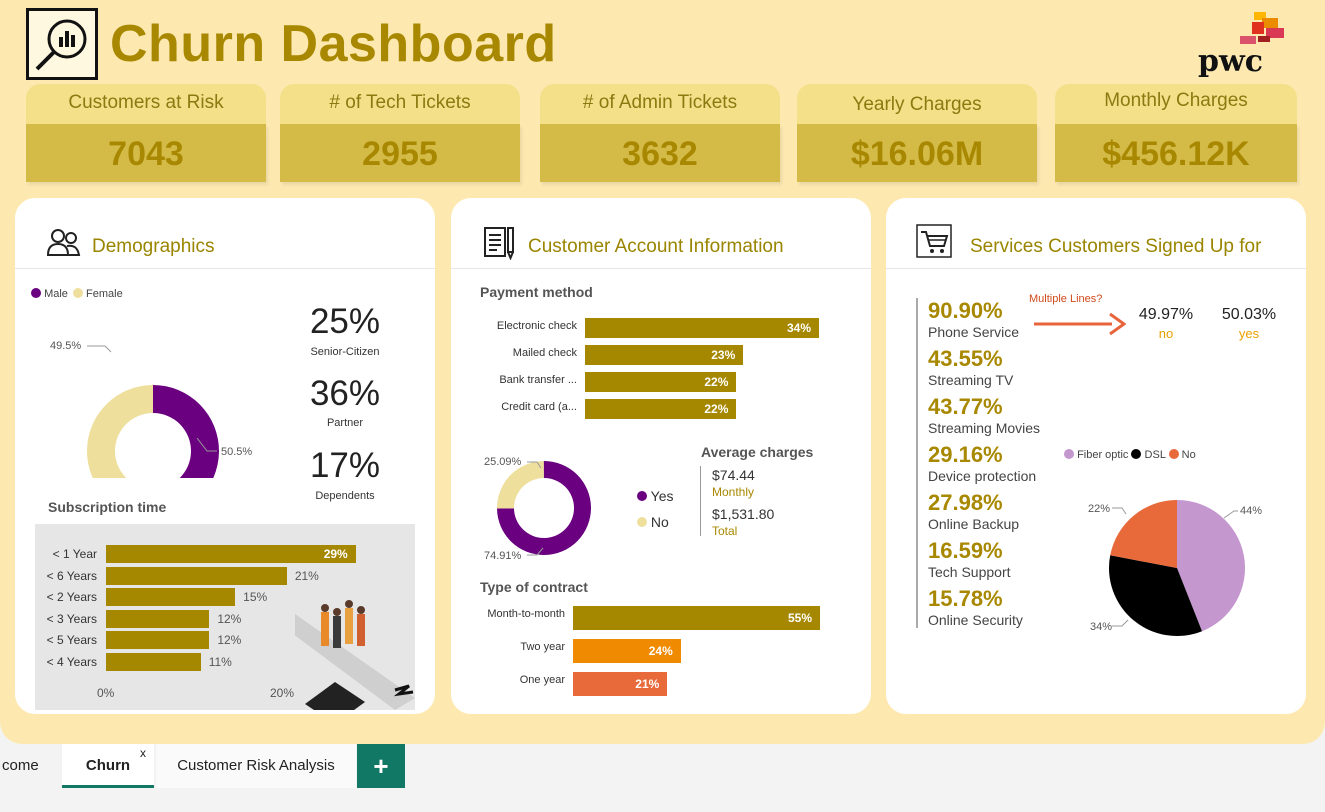 This screenshot has width=1325, height=812. What do you see at coordinates (1176, 133) in the screenshot?
I see `kpi-monthly-charges: Monthly Charges $456.12K` at bounding box center [1176, 133].